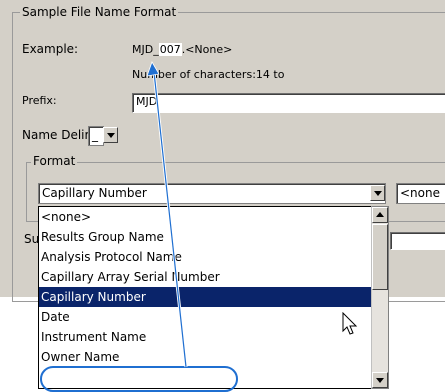 Image resolution: width=445 pixels, height=392 pixels. I want to click on dropdown-scrollbar, so click(380, 297).